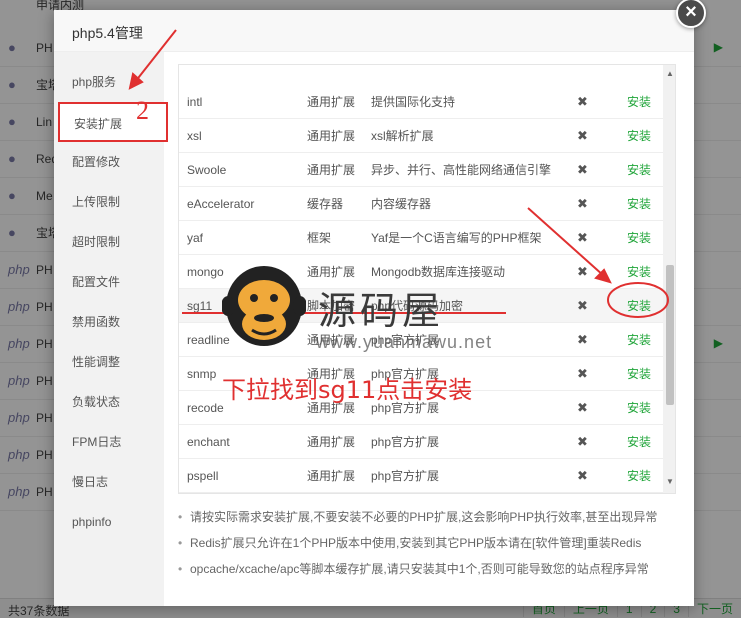  Describe the element at coordinates (374, 31) in the screenshot. I see `modal-header: php5.4管理` at that location.